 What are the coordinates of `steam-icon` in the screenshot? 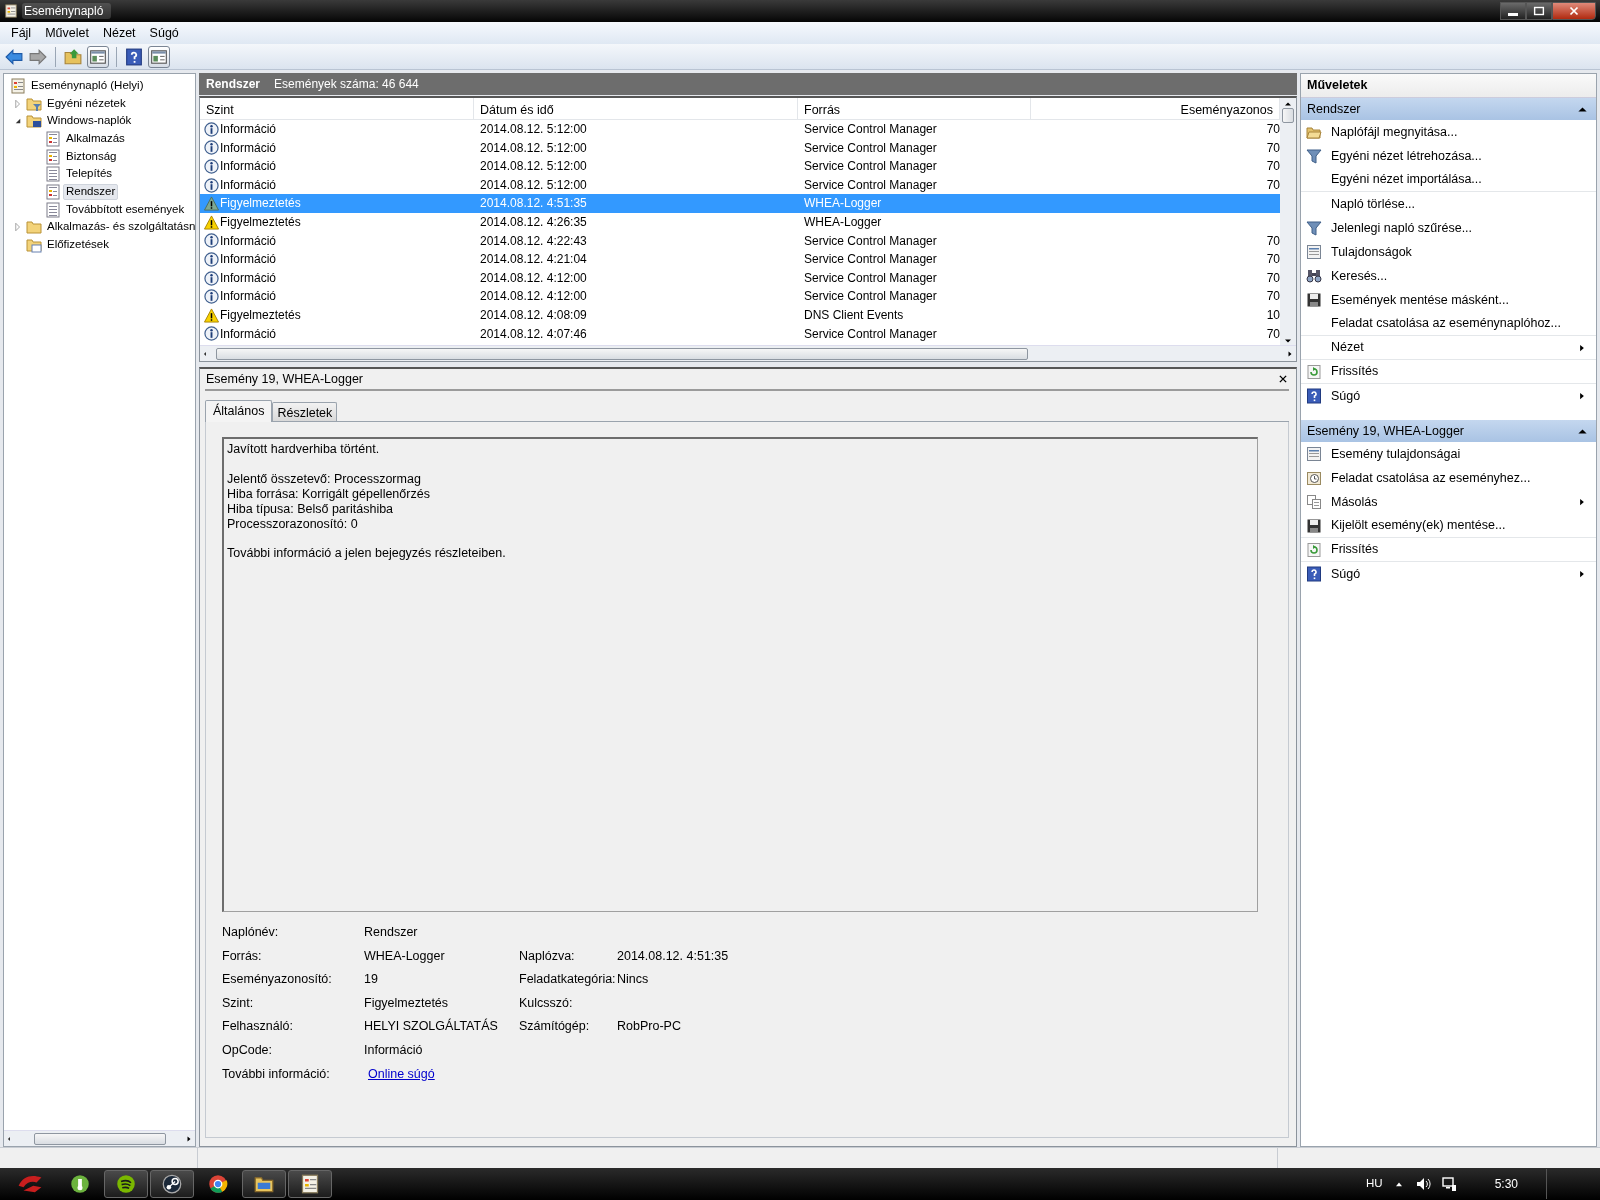 It's located at (172, 1184).